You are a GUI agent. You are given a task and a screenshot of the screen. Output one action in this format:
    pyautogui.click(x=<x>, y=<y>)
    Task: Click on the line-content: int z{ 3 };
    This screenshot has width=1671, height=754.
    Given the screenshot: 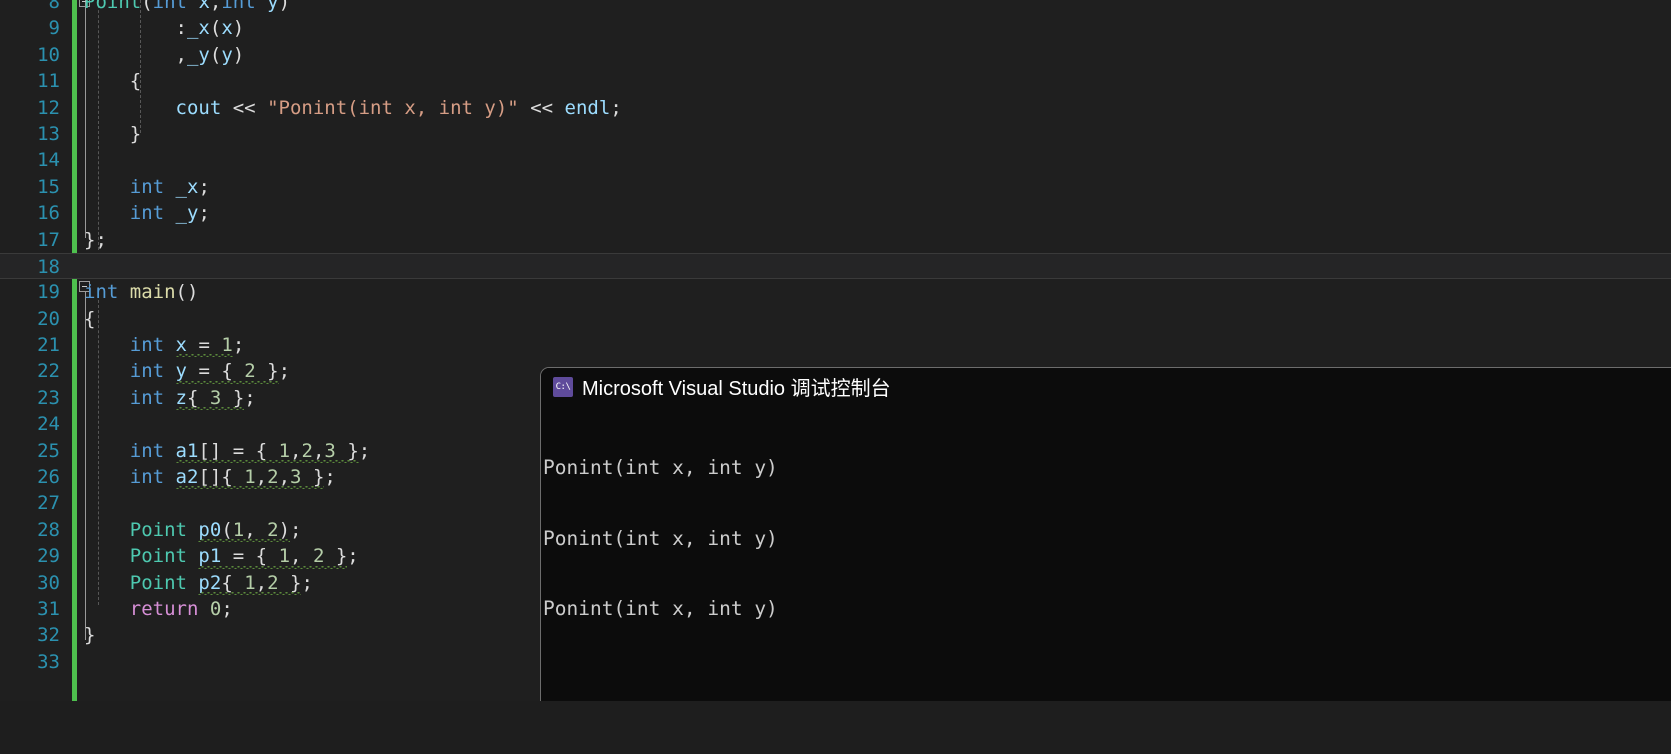 What is the action you would take?
    pyautogui.click(x=170, y=398)
    